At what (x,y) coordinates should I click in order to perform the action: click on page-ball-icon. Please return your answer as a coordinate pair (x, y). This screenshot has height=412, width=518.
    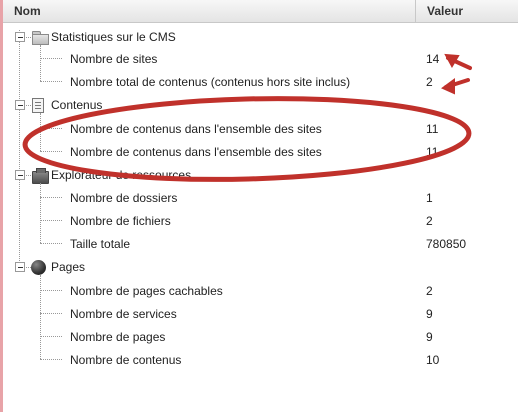
    Looking at the image, I should click on (38, 267).